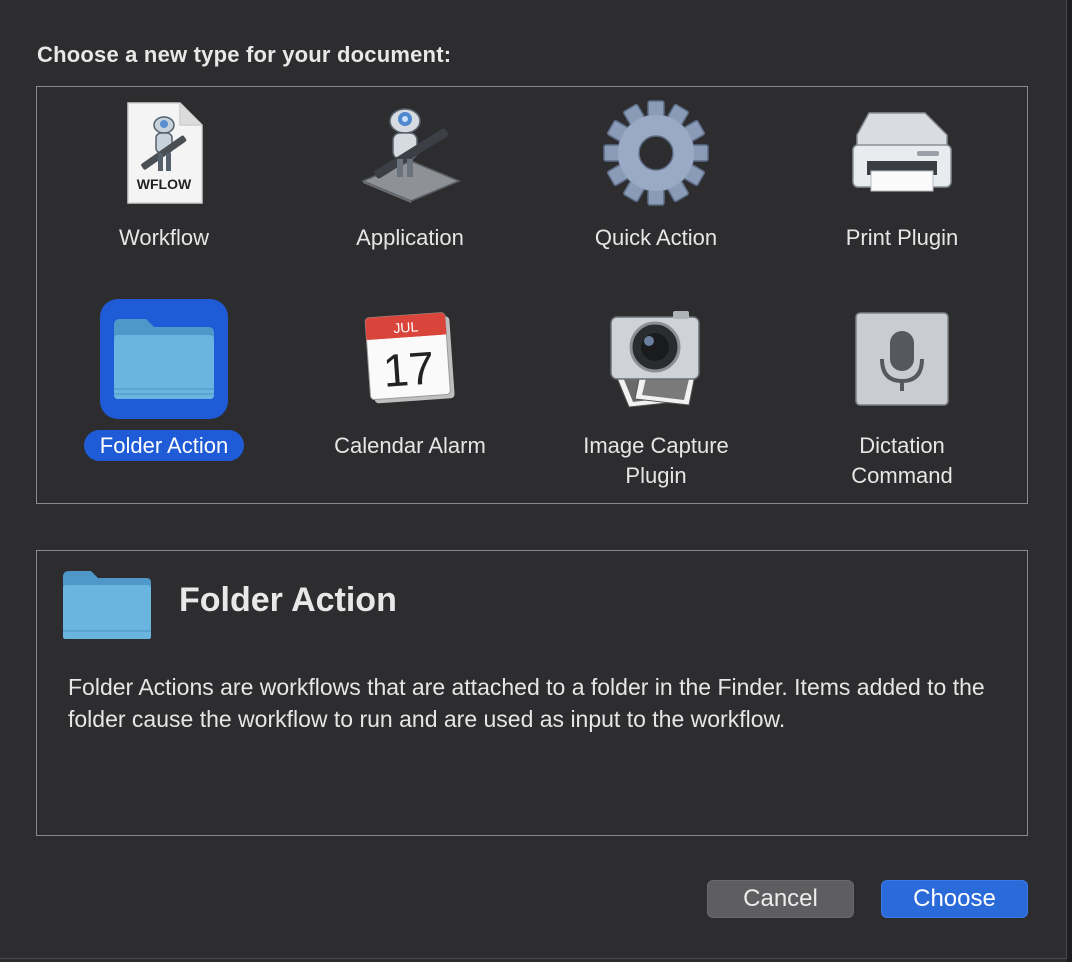  Describe the element at coordinates (780, 899) in the screenshot. I see `cancel-button: Cancel` at that location.